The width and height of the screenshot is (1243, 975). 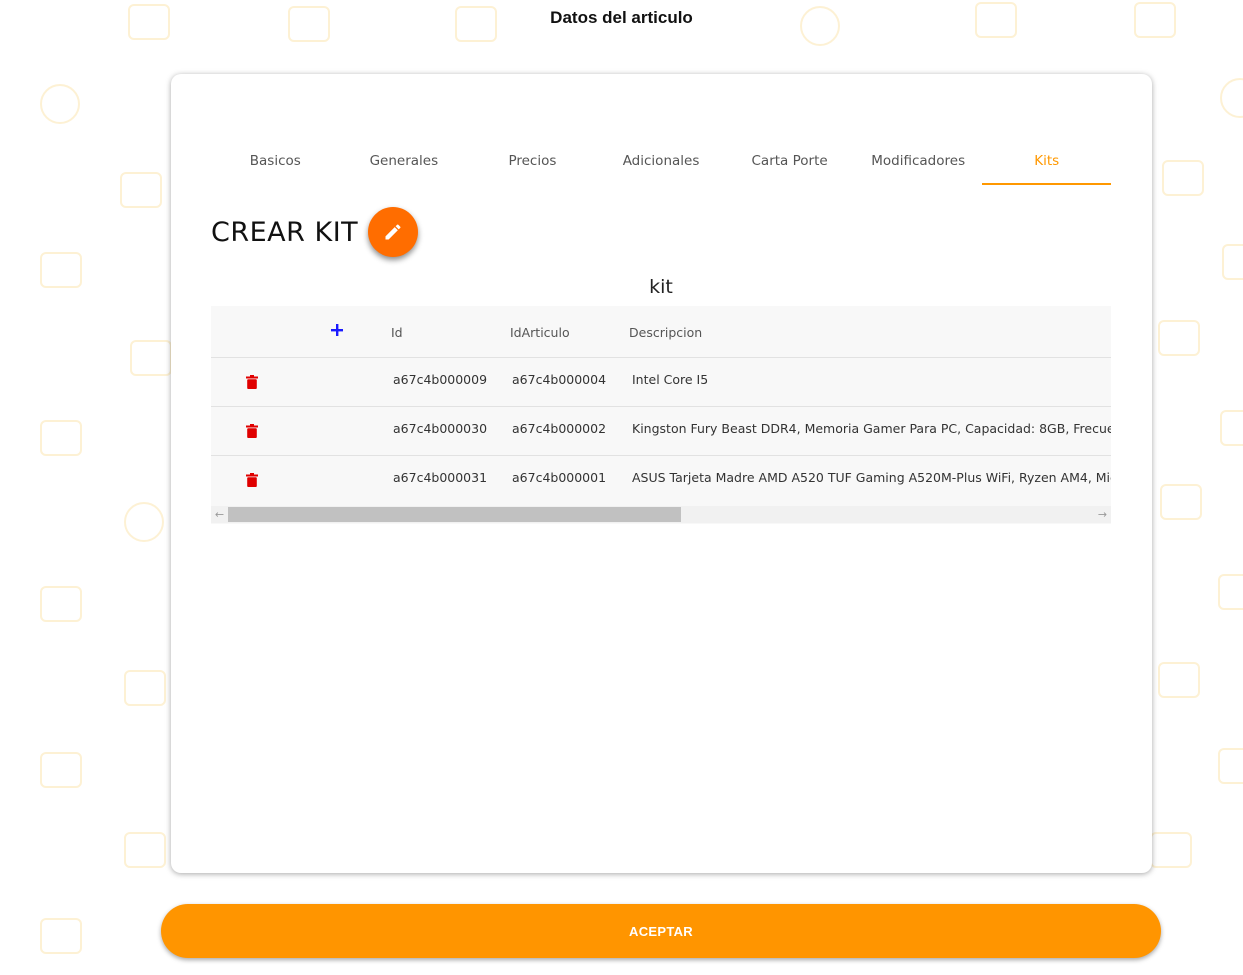 I want to click on scroll-left-icon: ←, so click(x=219, y=514).